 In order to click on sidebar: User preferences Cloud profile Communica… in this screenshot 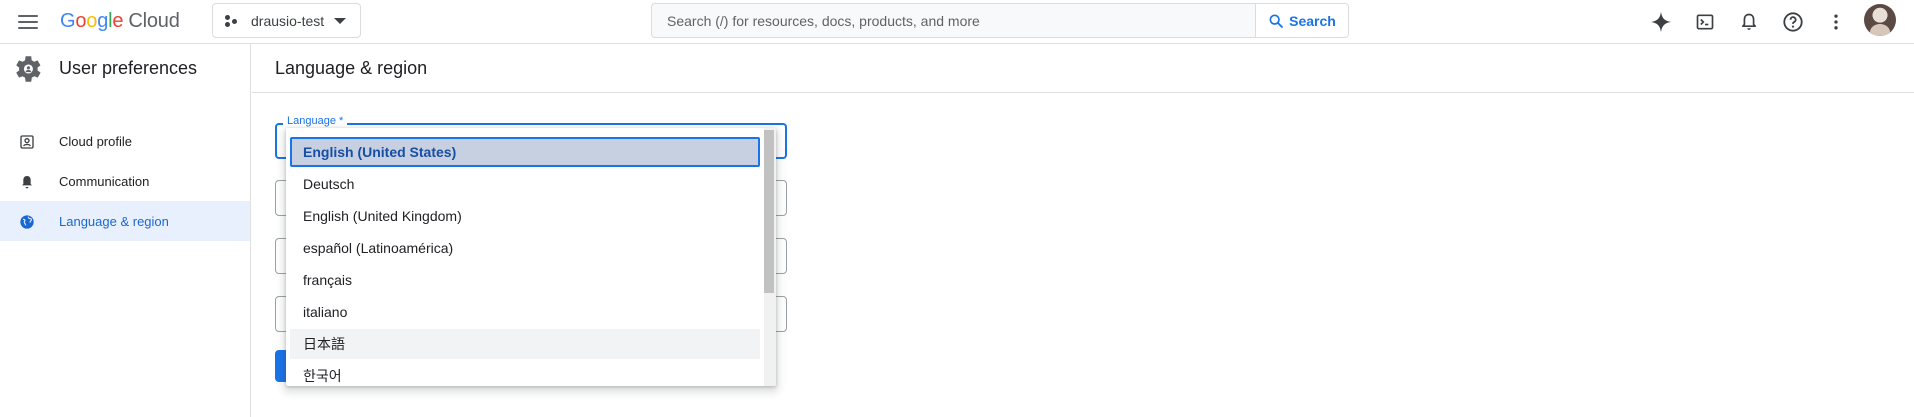, I will do `click(125, 230)`.